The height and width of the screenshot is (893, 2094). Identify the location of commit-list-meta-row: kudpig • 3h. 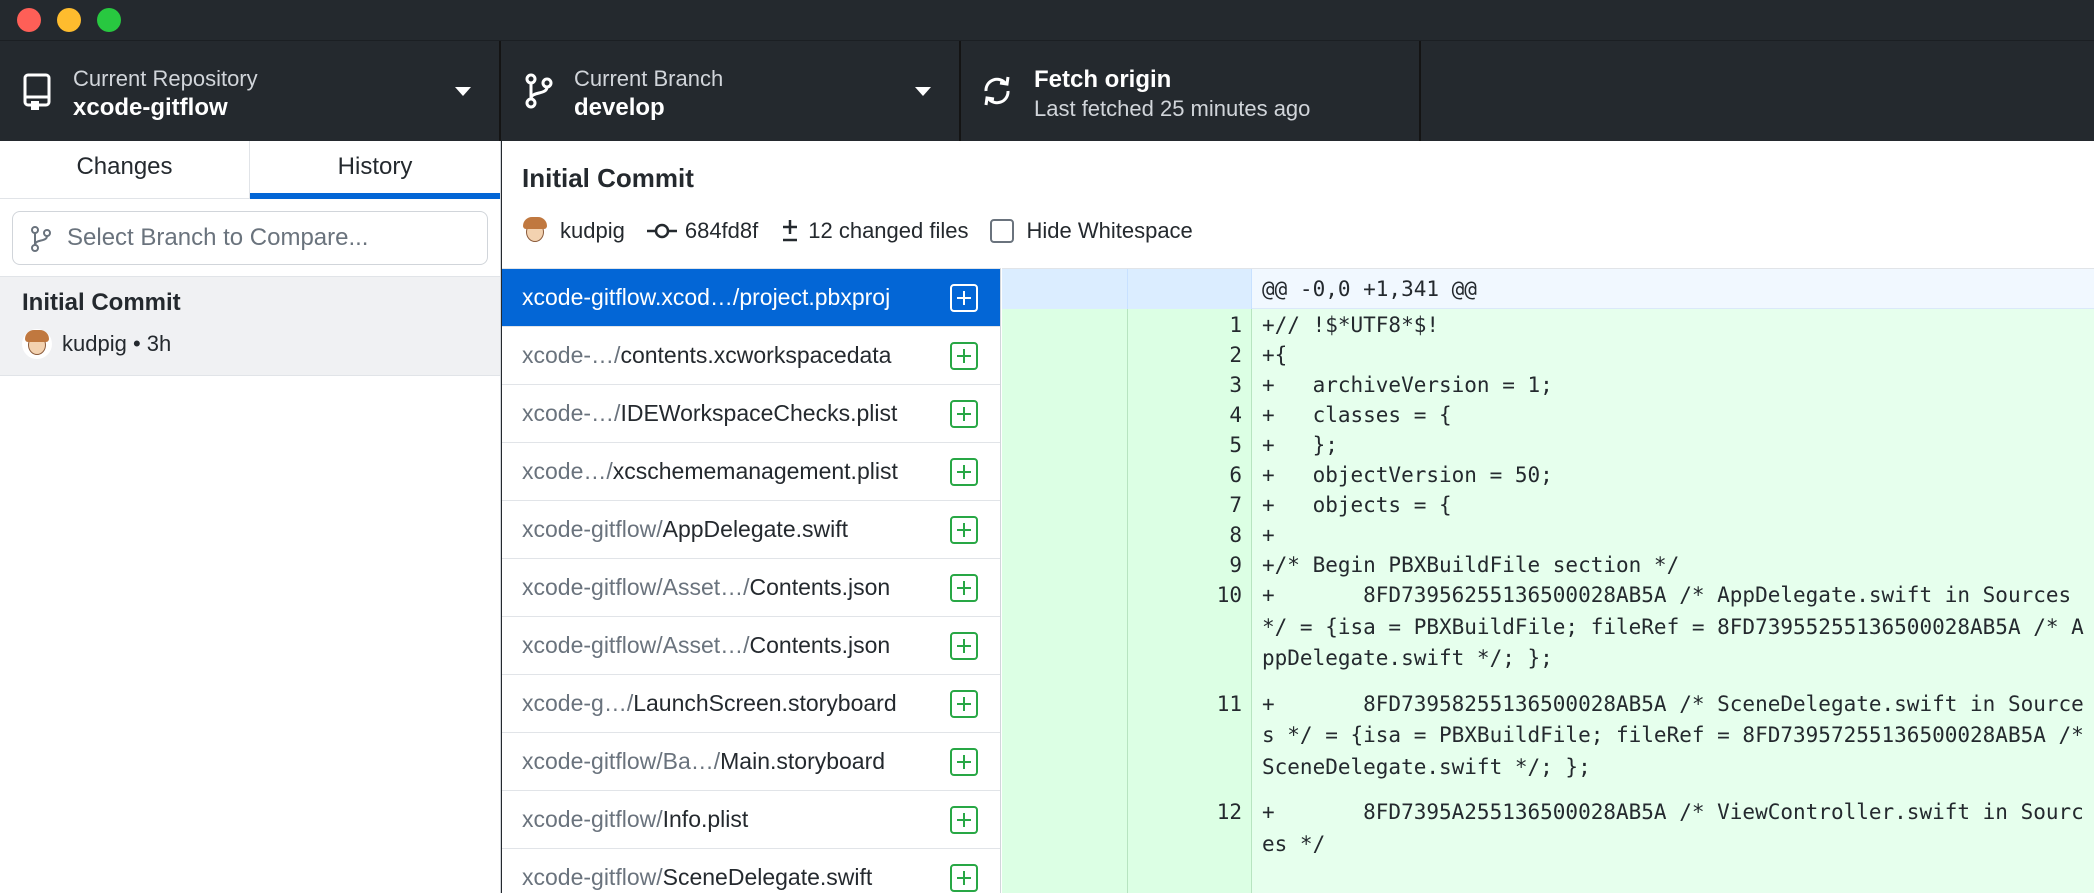
(96, 344).